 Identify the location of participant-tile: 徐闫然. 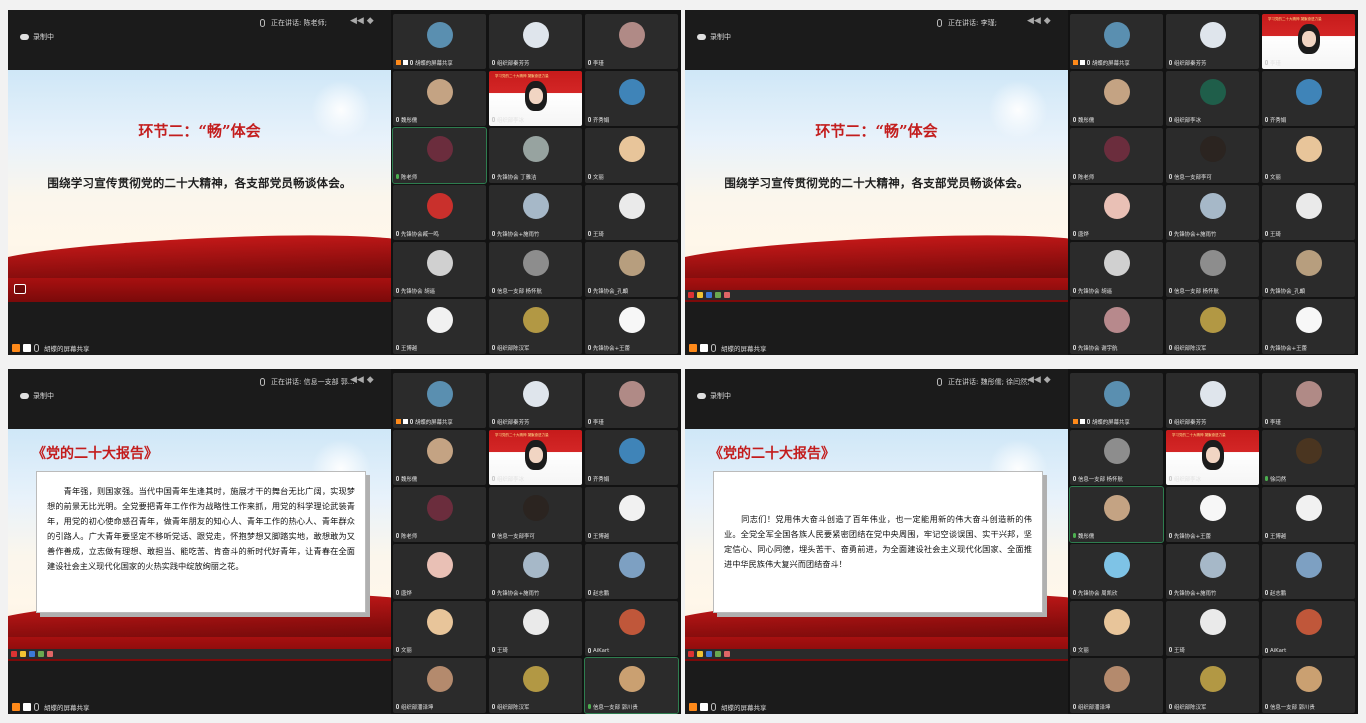
(1308, 457).